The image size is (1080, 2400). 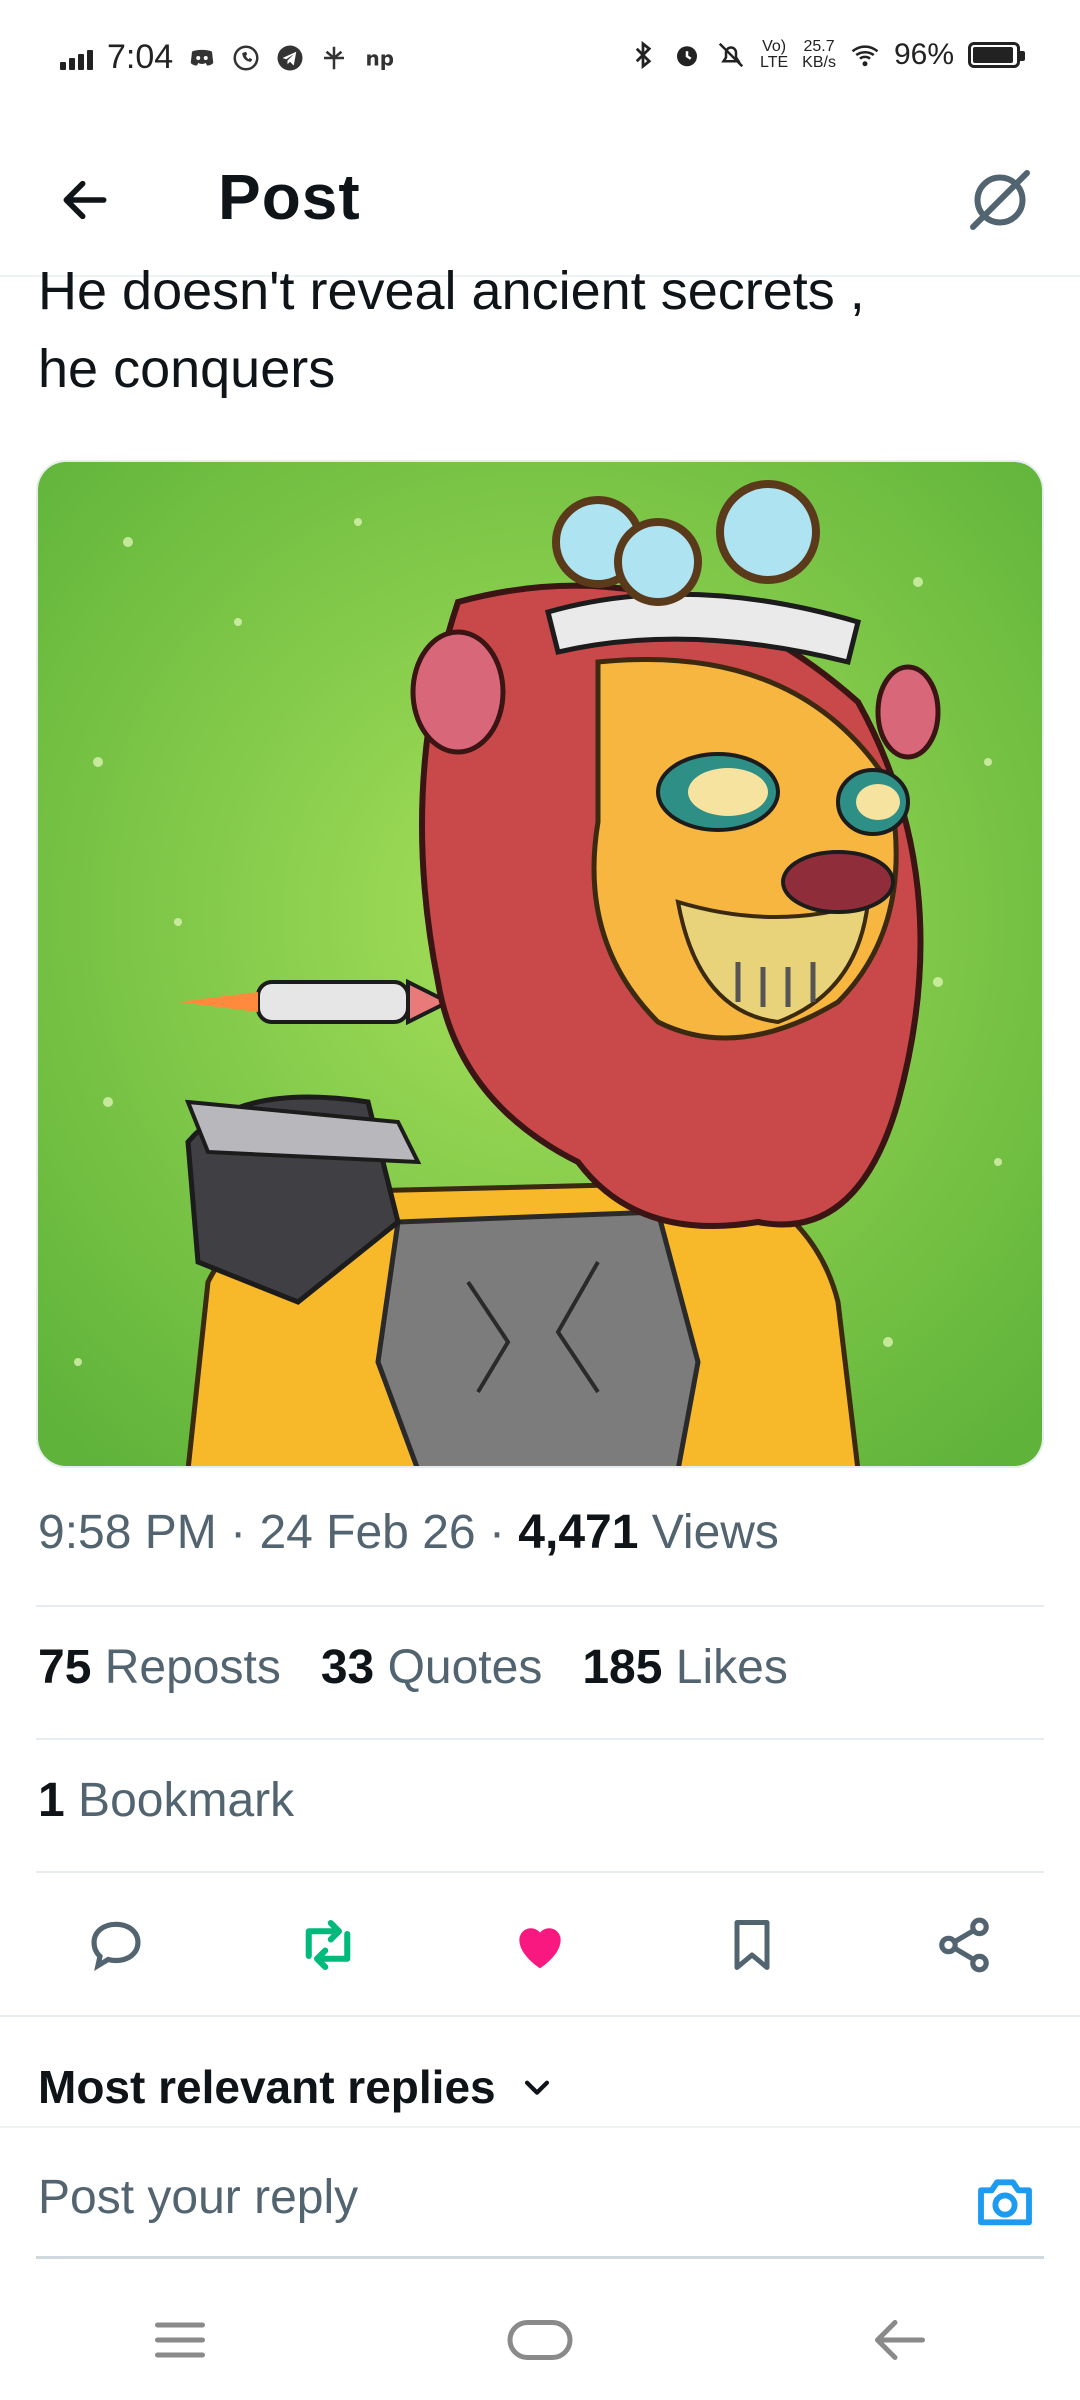 I want to click on wifi-icon, so click(x=865, y=56).